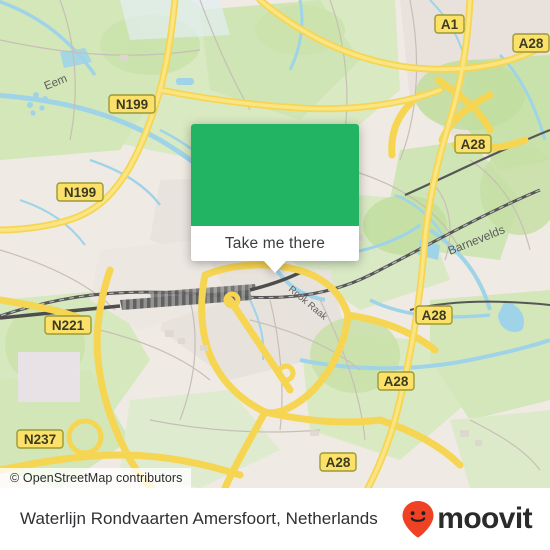 The height and width of the screenshot is (550, 550). I want to click on place-popup-body: Take me there, so click(275, 192).